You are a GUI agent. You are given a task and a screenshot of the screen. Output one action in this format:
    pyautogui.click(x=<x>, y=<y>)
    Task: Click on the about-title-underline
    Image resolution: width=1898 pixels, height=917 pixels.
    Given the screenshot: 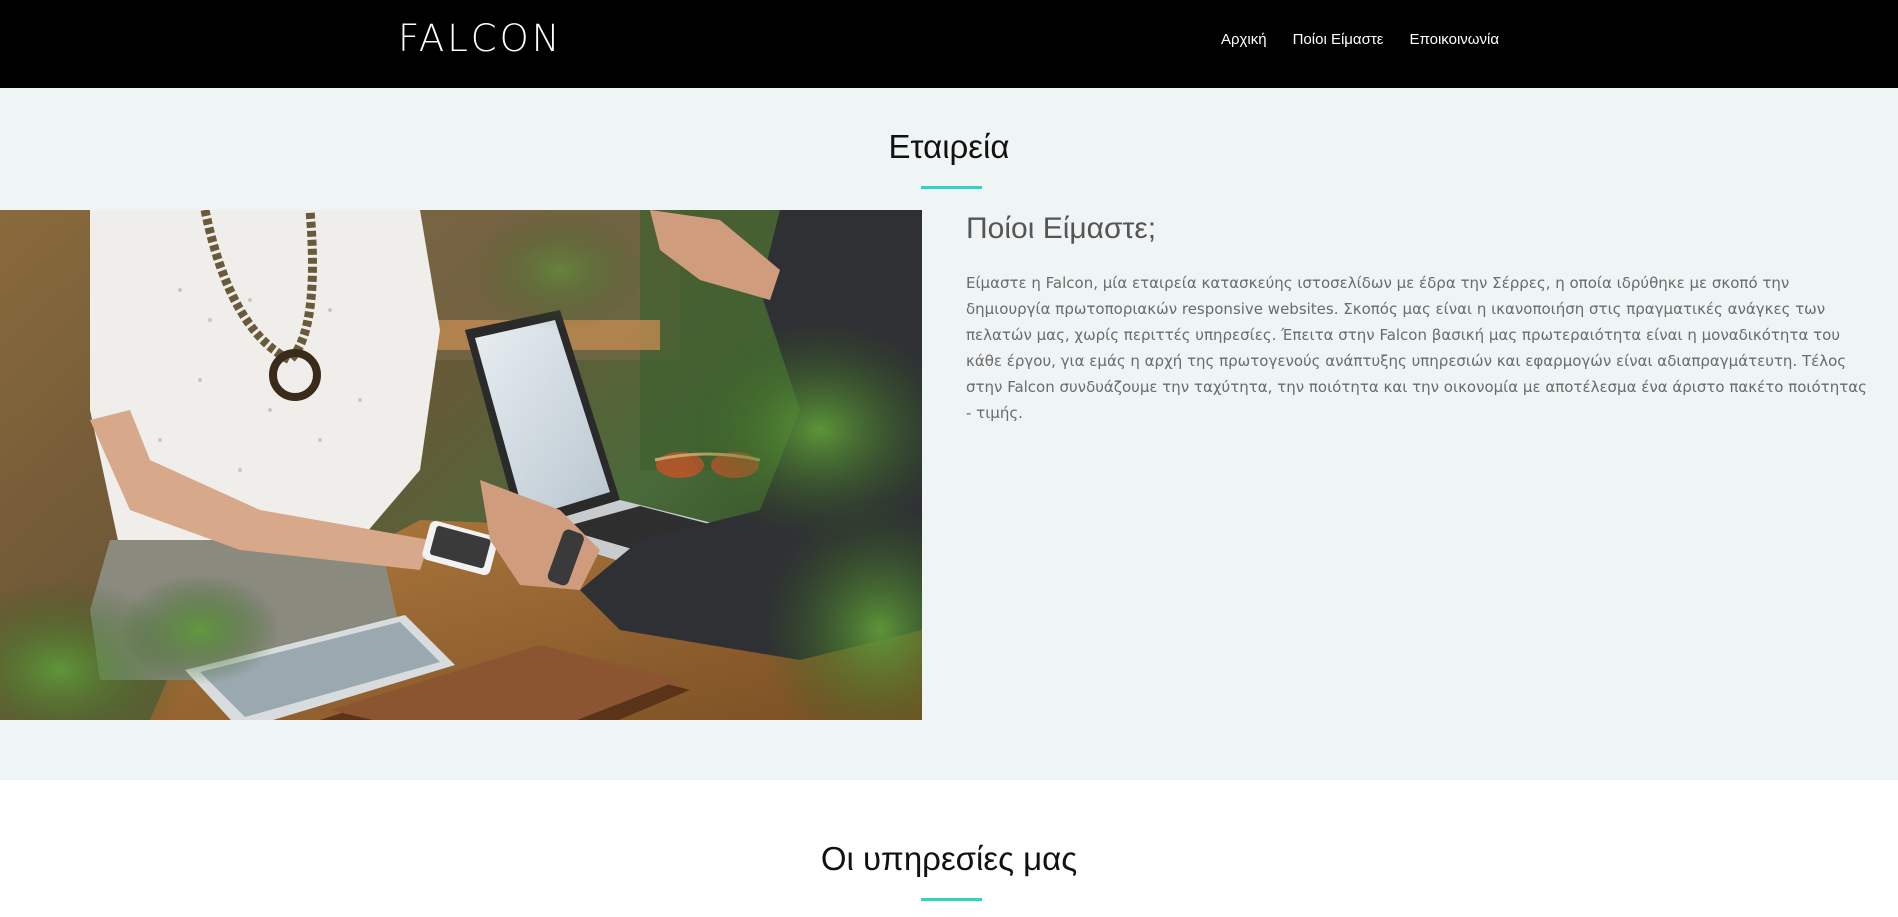 What is the action you would take?
    pyautogui.click(x=951, y=187)
    